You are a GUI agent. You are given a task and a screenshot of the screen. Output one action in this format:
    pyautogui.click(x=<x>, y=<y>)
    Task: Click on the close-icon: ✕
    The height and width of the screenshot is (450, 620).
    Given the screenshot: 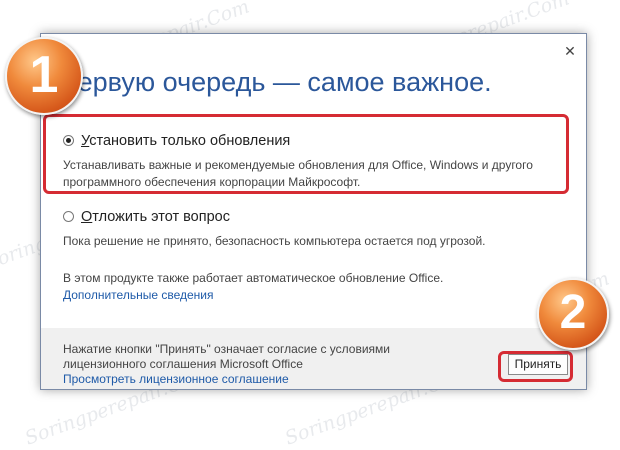 What is the action you would take?
    pyautogui.click(x=570, y=51)
    